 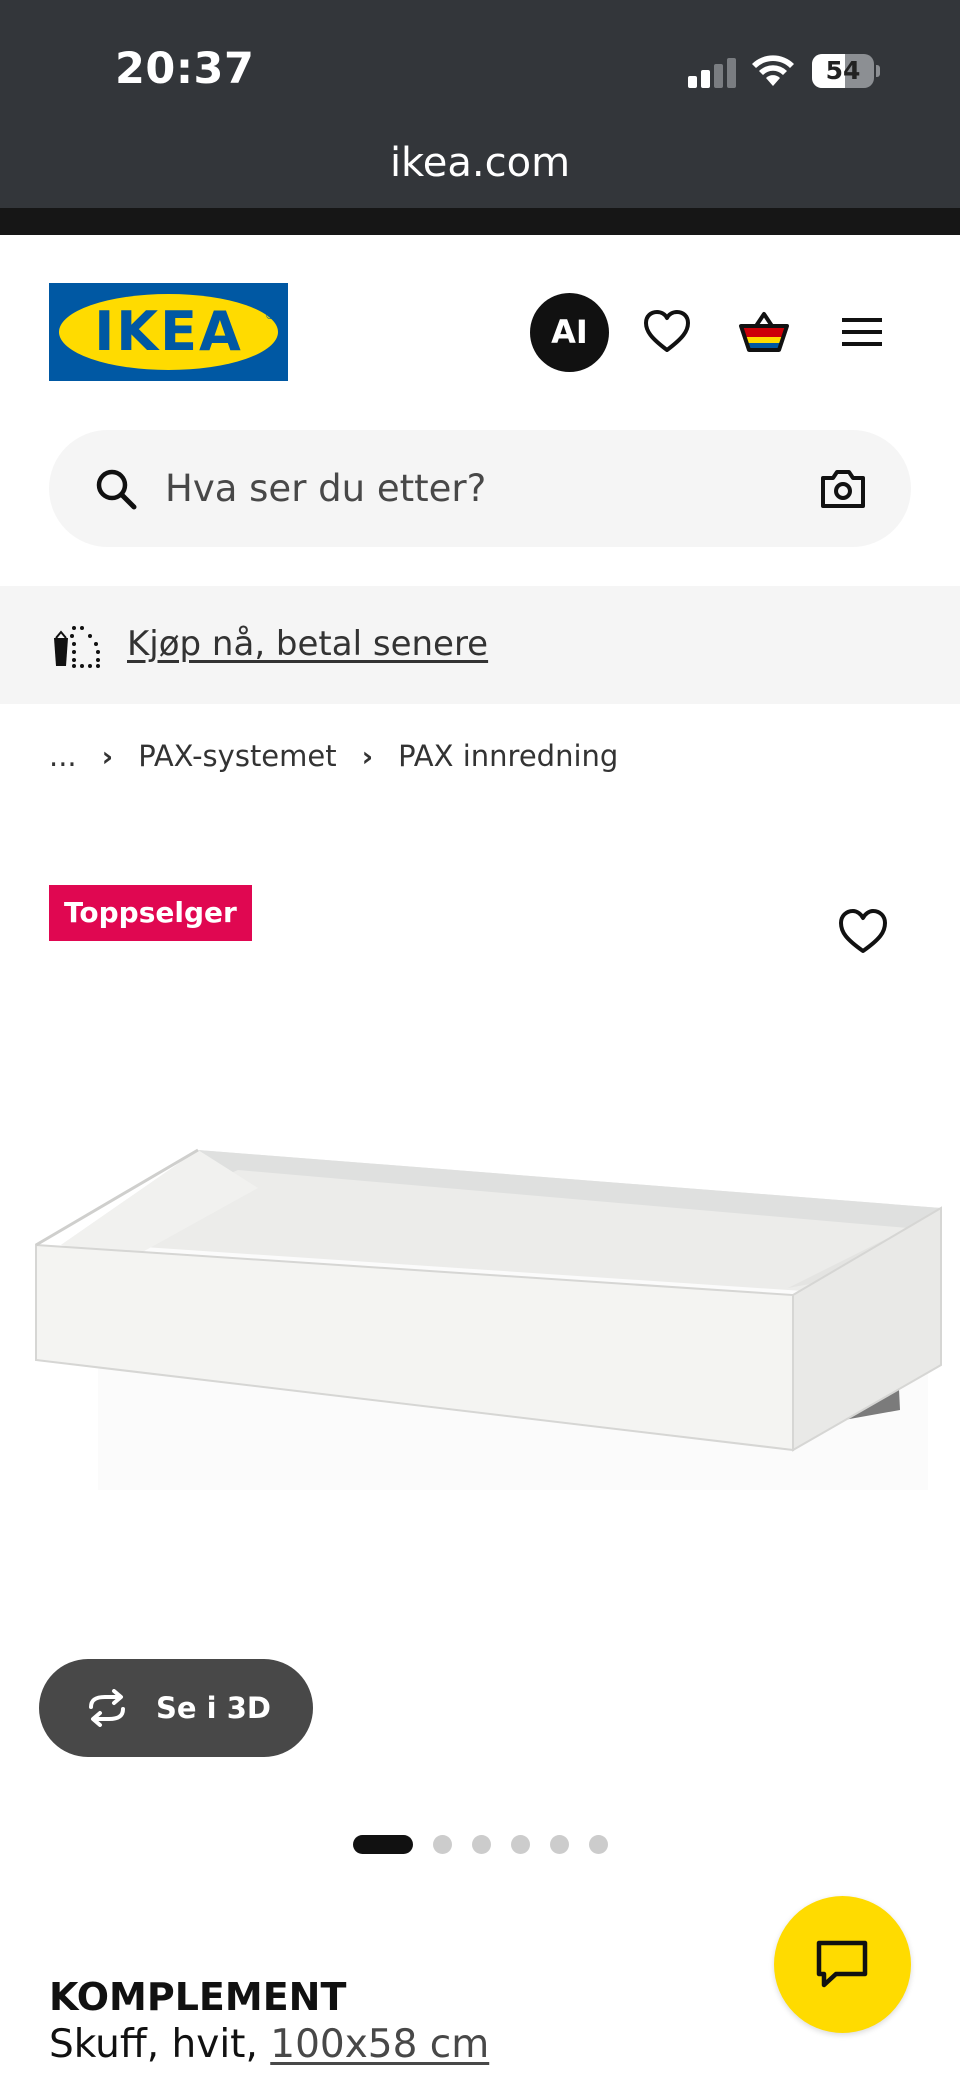 I want to click on product-description: Skuff, hvit, 100x58 cm, so click(x=269, y=2044).